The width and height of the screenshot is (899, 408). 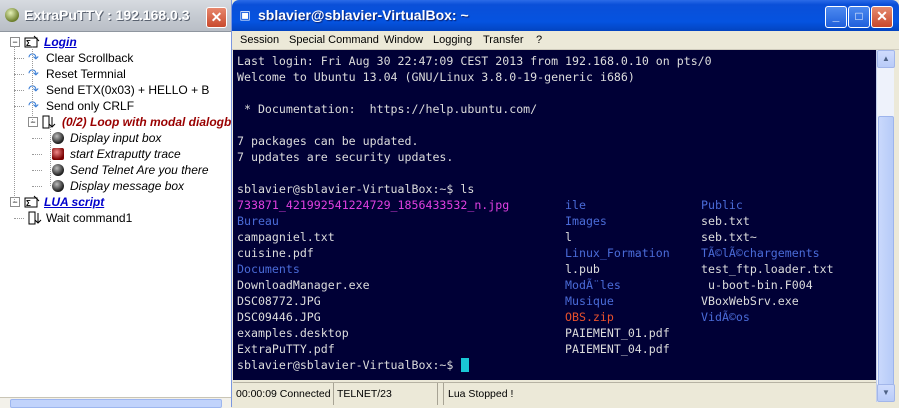 What do you see at coordinates (725, 221) in the screenshot?
I see `ls-entry: seb.txt` at bounding box center [725, 221].